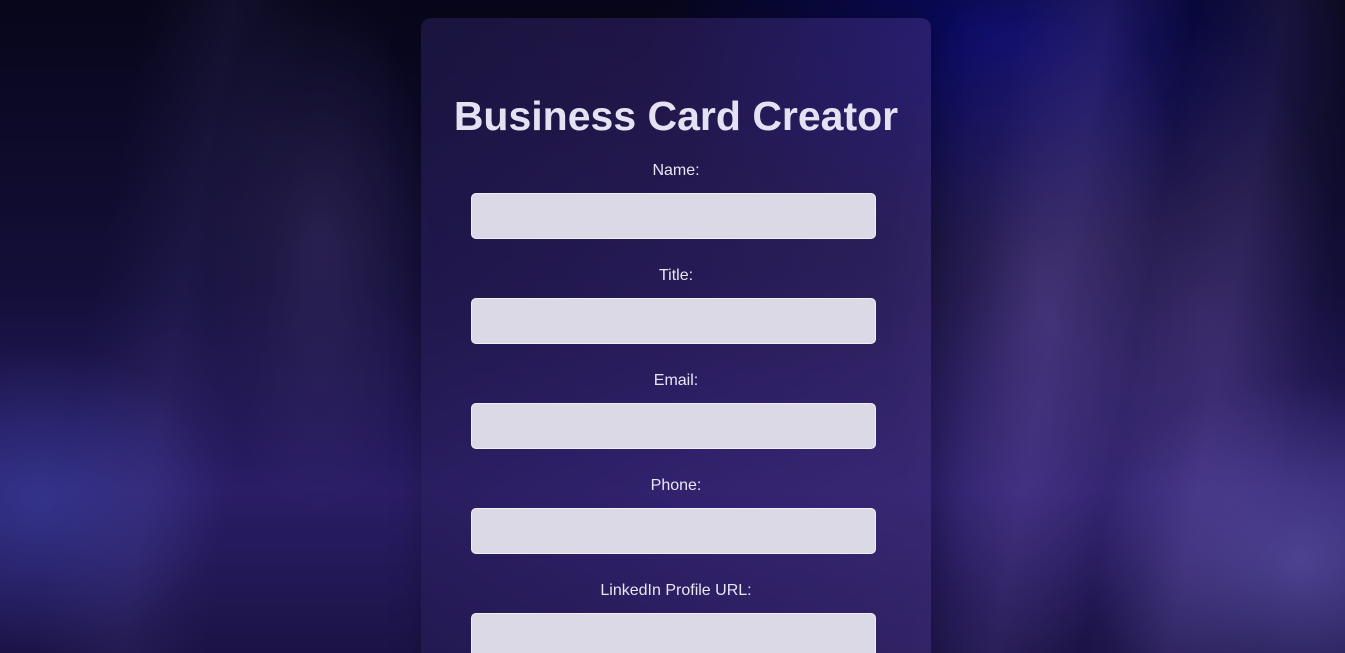 This screenshot has width=1345, height=653. I want to click on title-input, so click(673, 321).